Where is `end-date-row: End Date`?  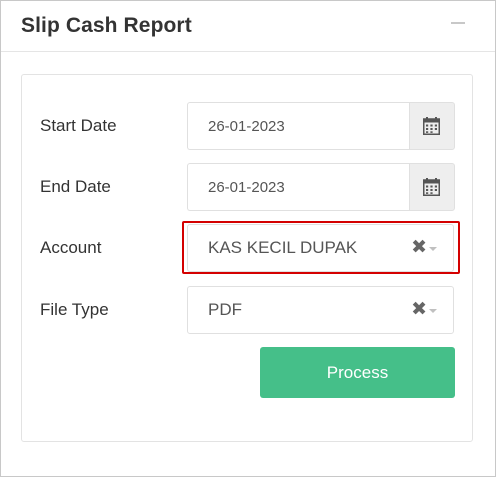
end-date-row: End Date is located at coordinates (247, 187).